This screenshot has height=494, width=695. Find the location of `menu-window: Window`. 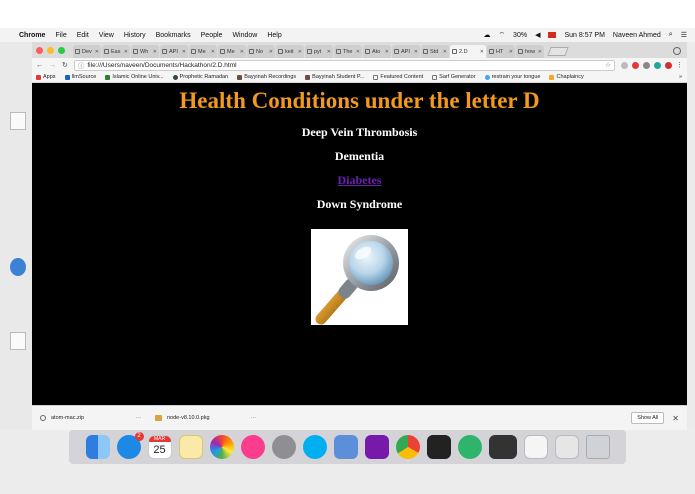

menu-window: Window is located at coordinates (244, 35).